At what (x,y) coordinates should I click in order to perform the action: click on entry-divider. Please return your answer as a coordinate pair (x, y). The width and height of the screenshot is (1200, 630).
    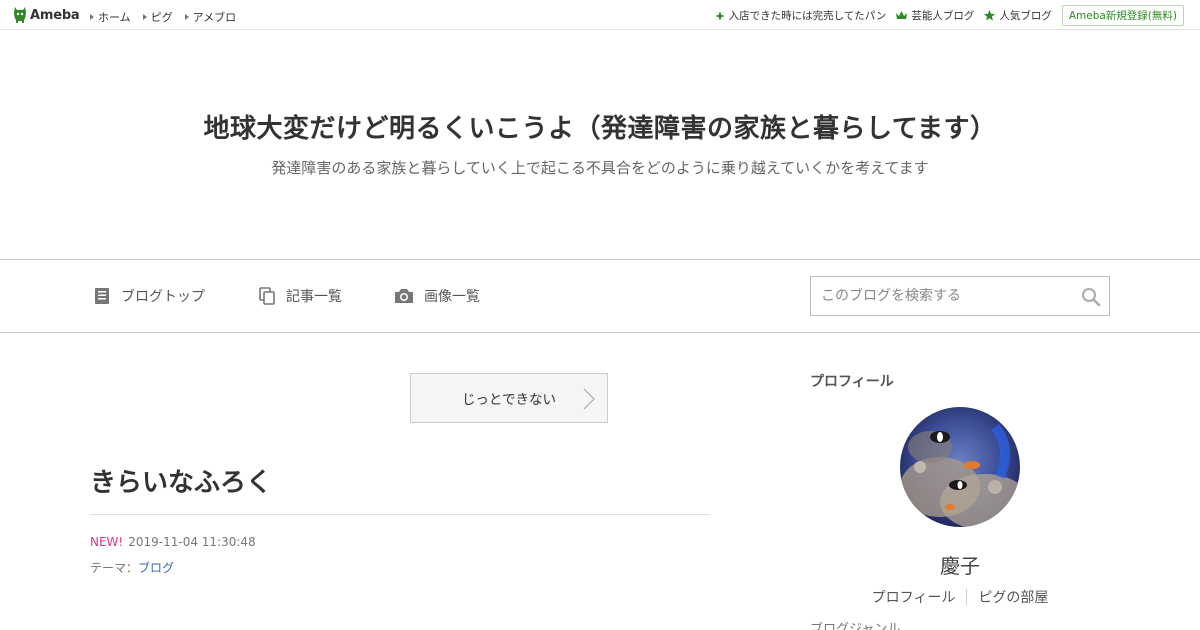
    Looking at the image, I should click on (400, 514).